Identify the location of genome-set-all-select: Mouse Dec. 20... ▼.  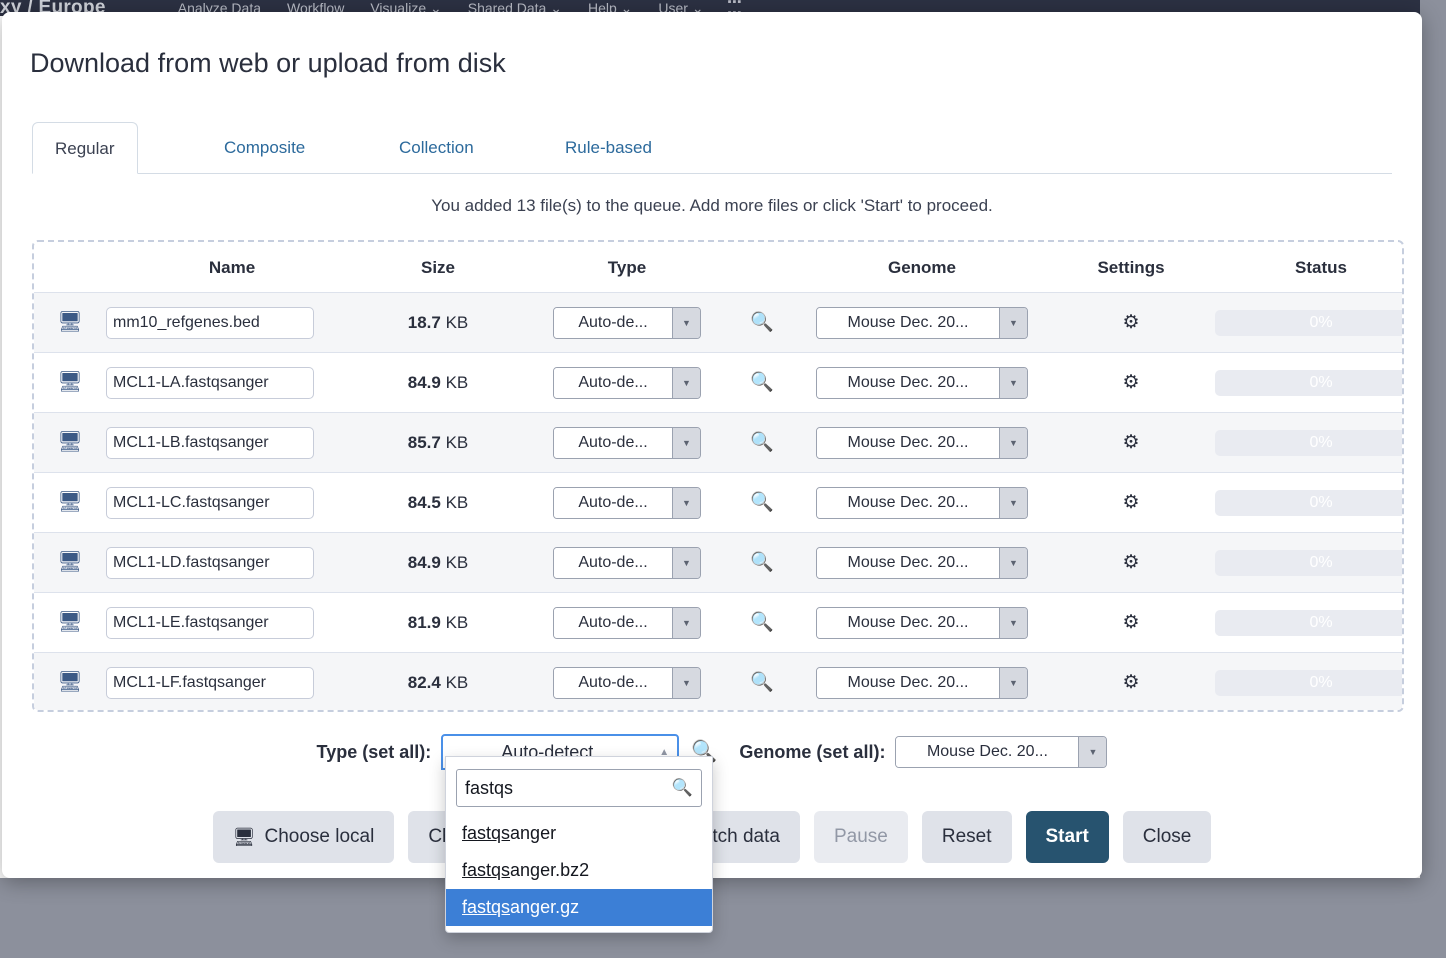
(1001, 752).